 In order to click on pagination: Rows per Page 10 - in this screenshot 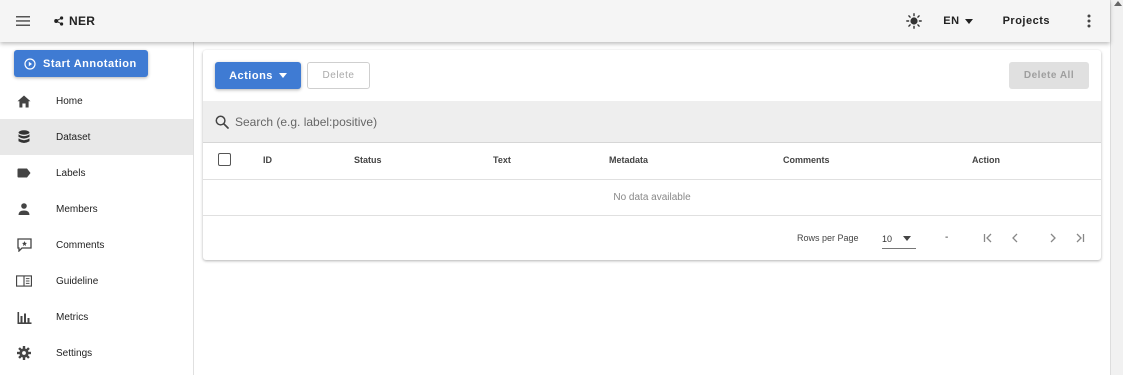, I will do `click(652, 238)`.